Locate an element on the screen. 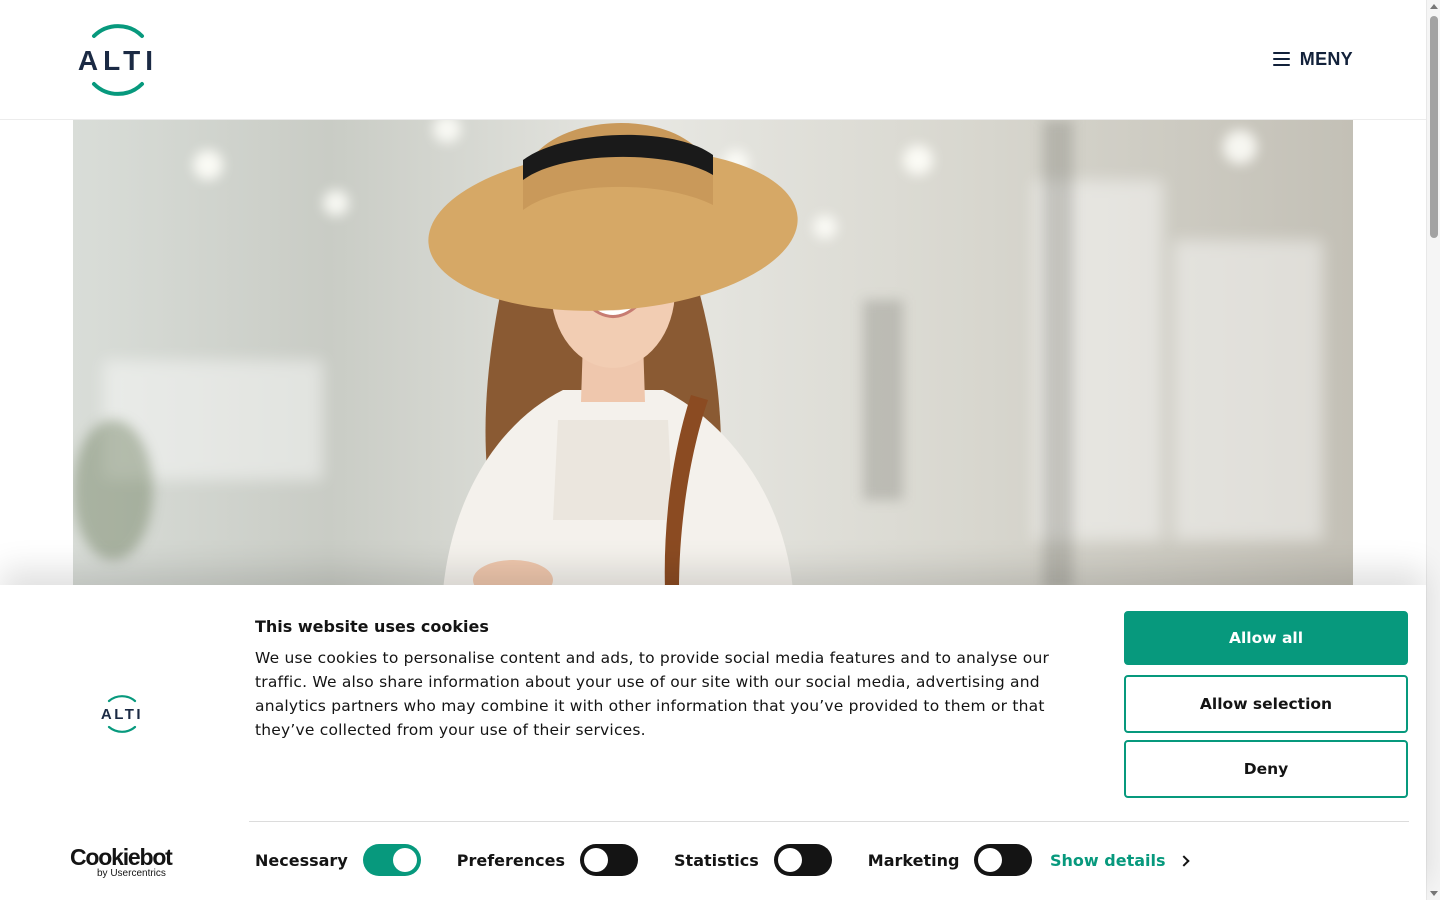  marketing-switch is located at coordinates (1003, 860).